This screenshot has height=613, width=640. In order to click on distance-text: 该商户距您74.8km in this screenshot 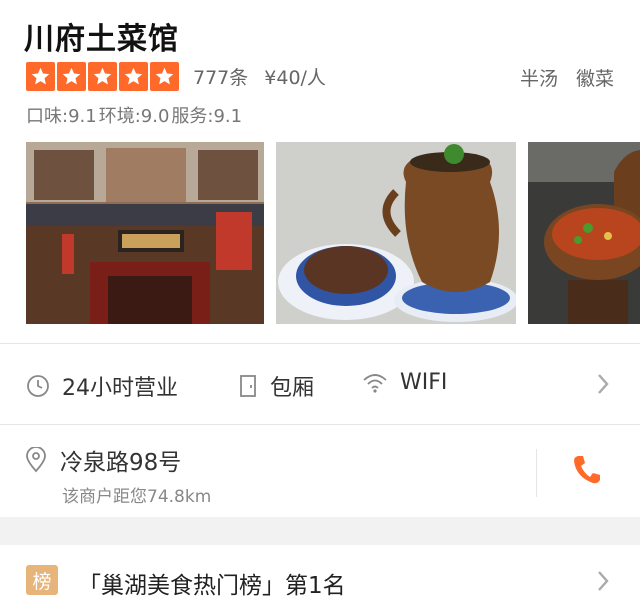, I will do `click(137, 497)`.